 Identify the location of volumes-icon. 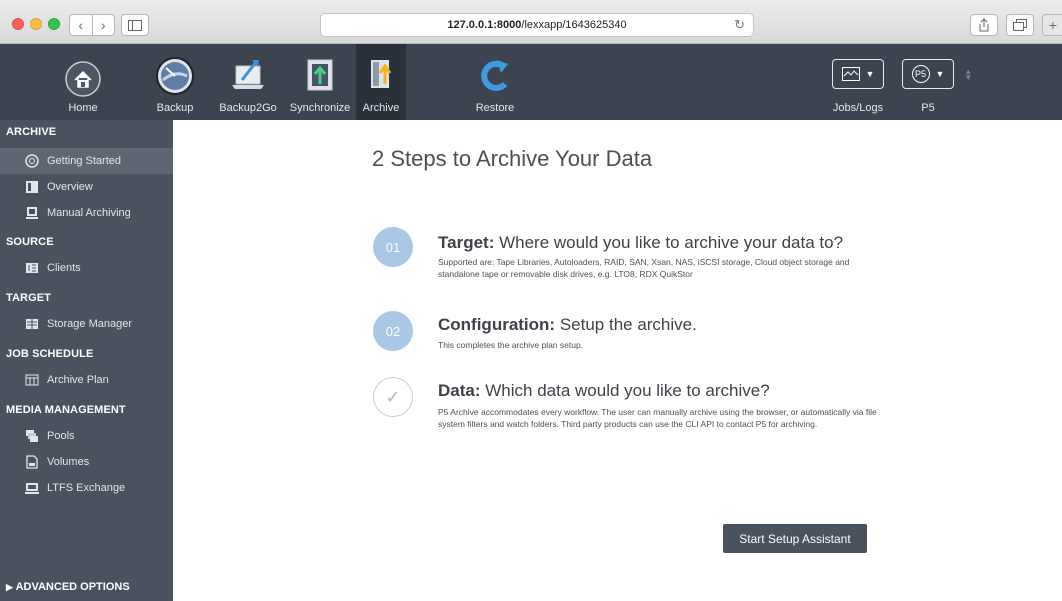
(32, 462).